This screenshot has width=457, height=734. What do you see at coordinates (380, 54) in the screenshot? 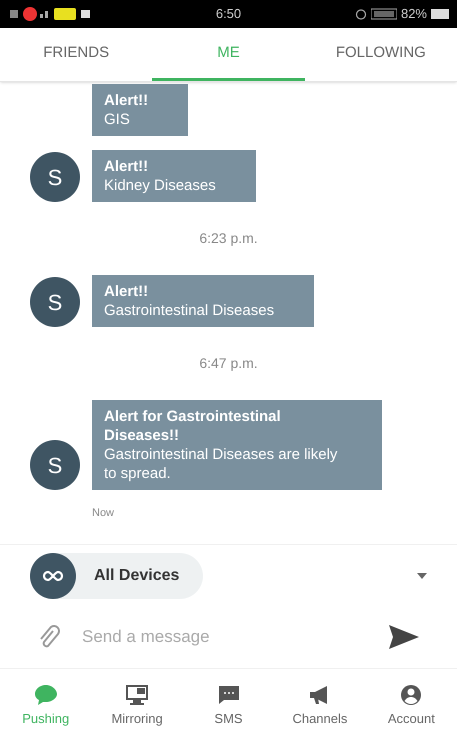
I see `tab: FOLLOWING` at bounding box center [380, 54].